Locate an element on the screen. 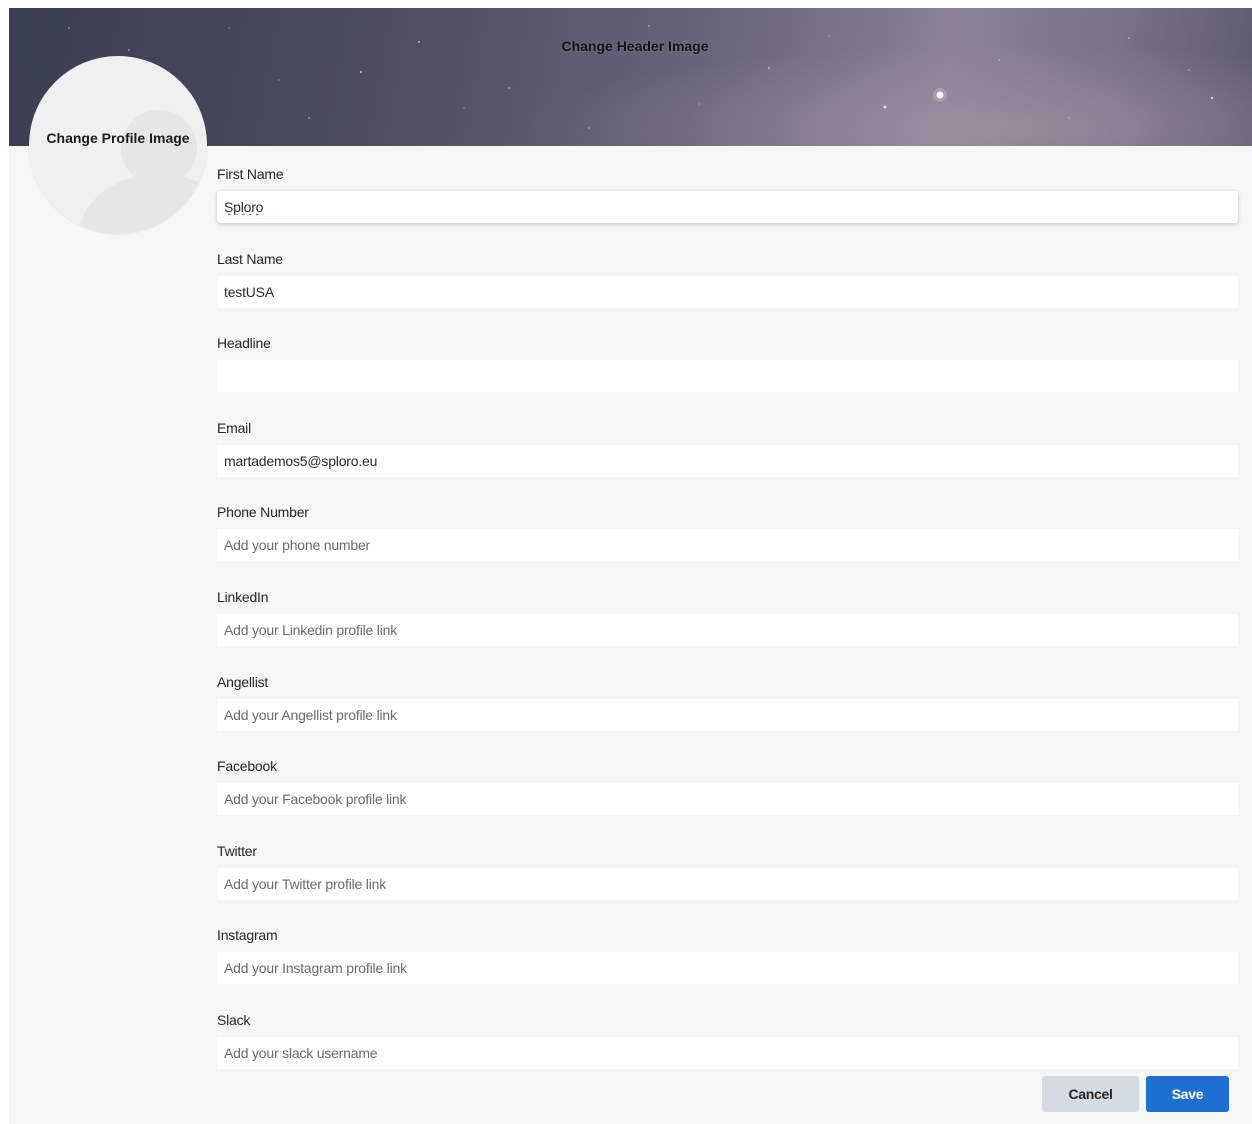 This screenshot has width=1252, height=1124. cancel-button: Cancel is located at coordinates (1090, 1094).